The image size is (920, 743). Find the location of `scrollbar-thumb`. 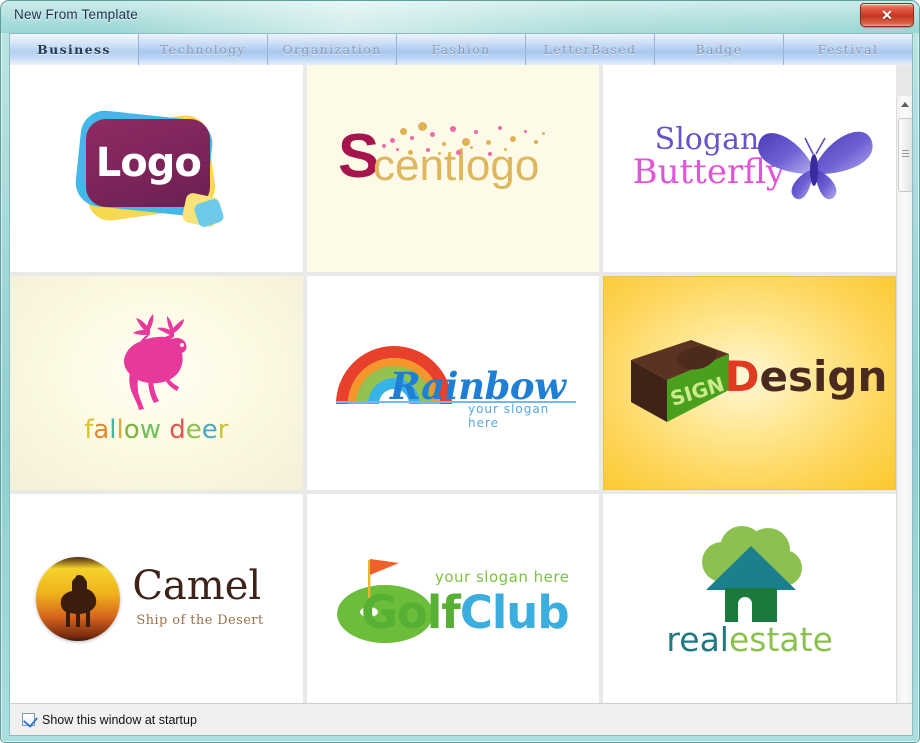

scrollbar-thumb is located at coordinates (905, 155).